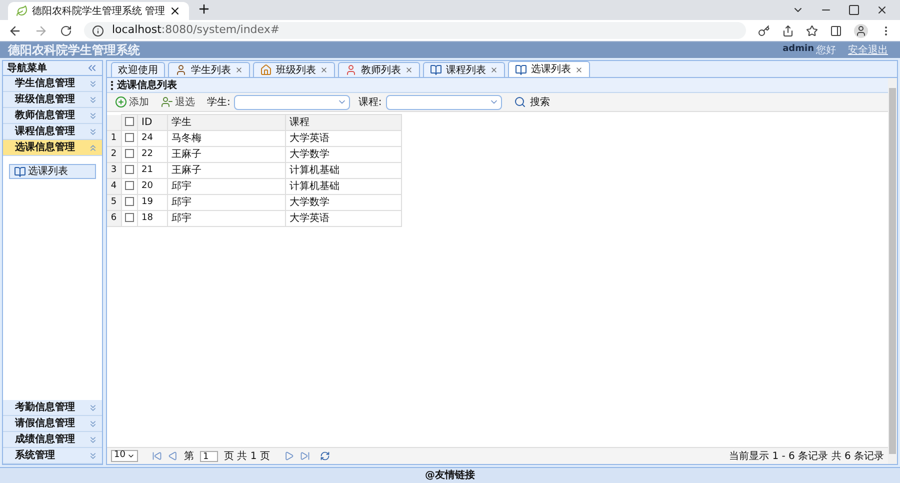  Describe the element at coordinates (764, 30) in the screenshot. I see `key-icon` at that location.